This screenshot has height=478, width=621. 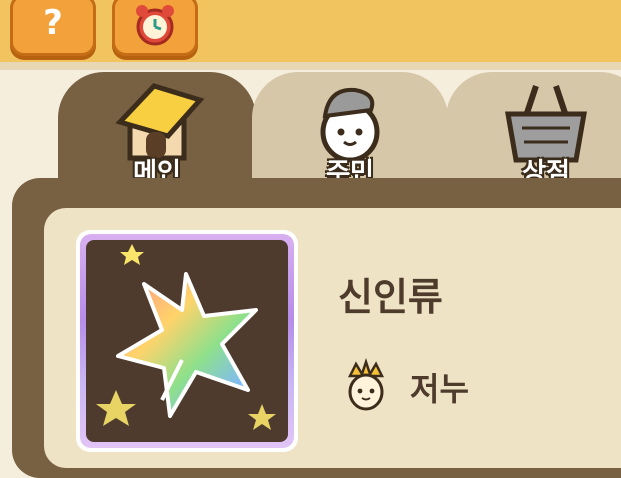 What do you see at coordinates (390, 297) in the screenshot?
I see `island-name: 신인류` at bounding box center [390, 297].